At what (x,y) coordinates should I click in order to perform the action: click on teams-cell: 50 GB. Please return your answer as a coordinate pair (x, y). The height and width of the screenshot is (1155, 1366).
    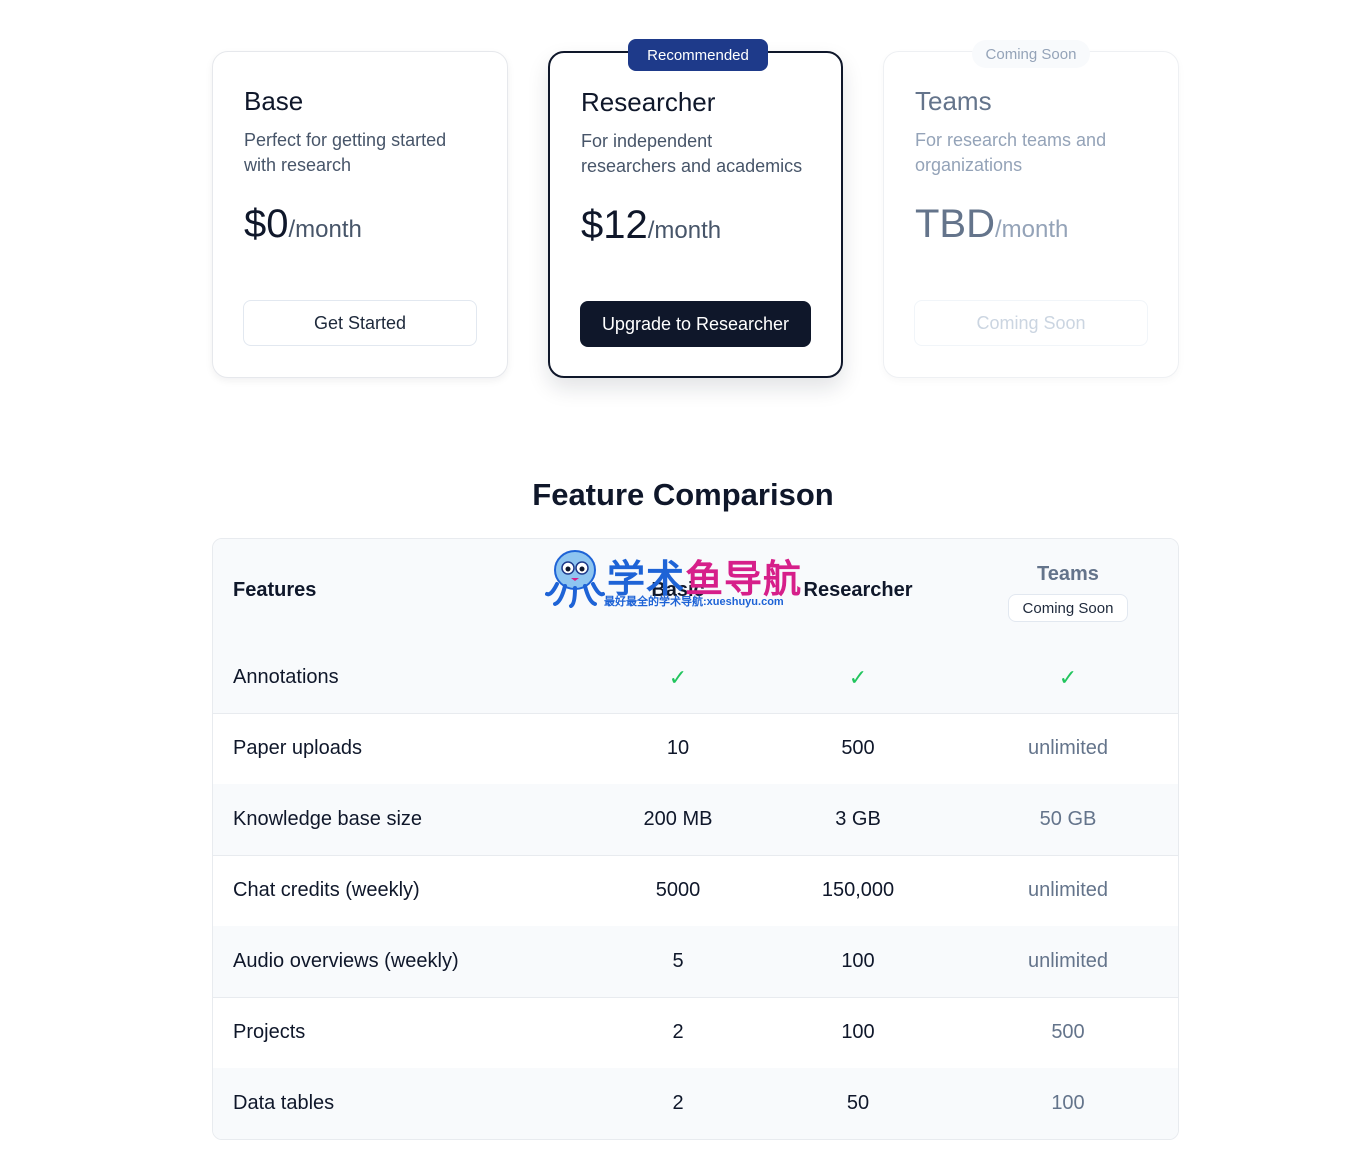
    Looking at the image, I should click on (1068, 819).